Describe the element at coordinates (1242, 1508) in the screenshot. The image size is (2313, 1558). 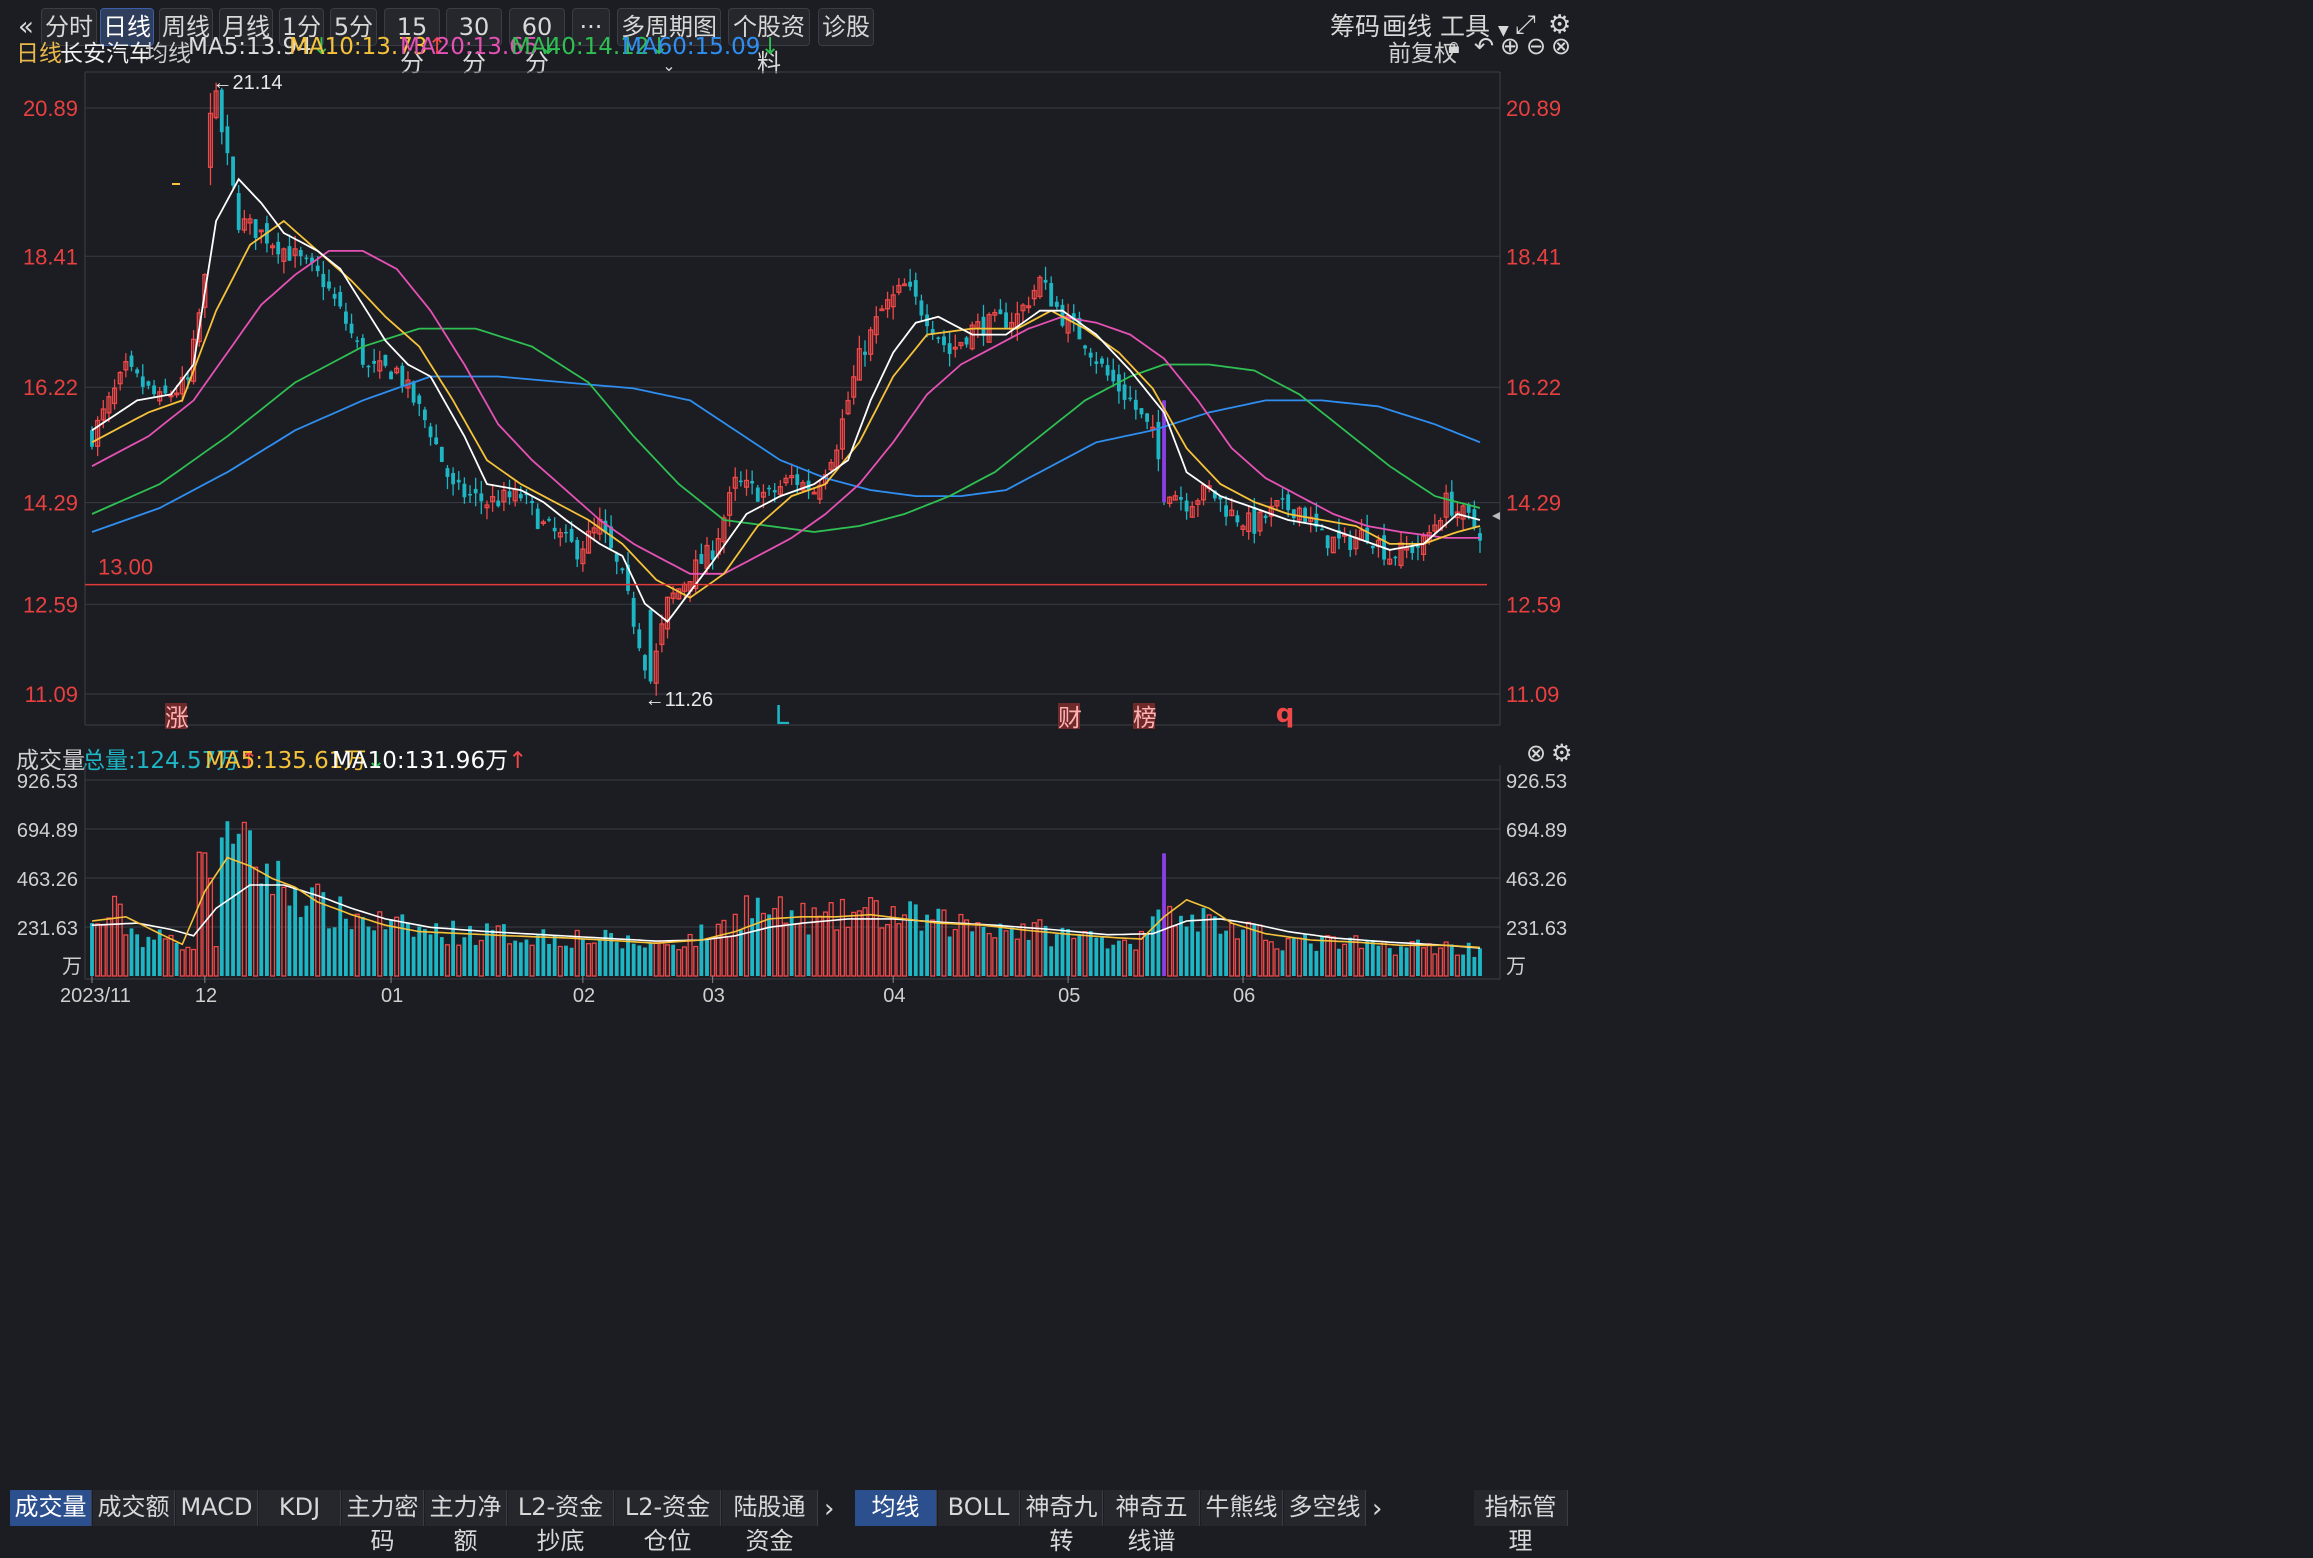
I see `tab-bull-bear: 牛熊线` at that location.